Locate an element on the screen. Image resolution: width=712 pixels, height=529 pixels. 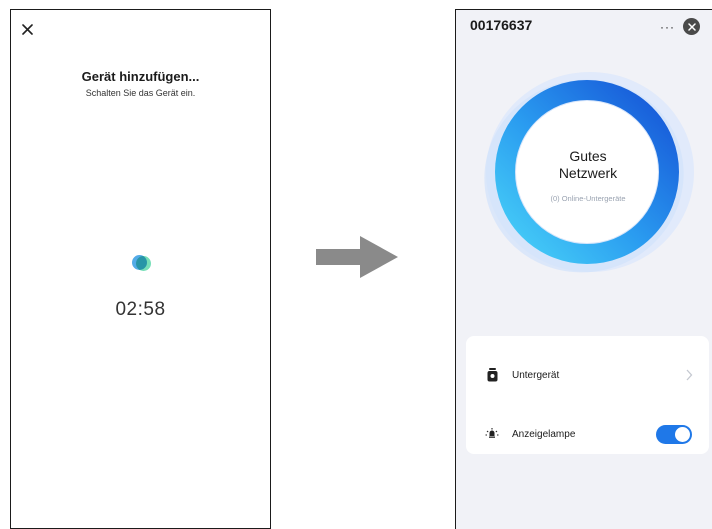
toggle-knob is located at coordinates (682, 434).